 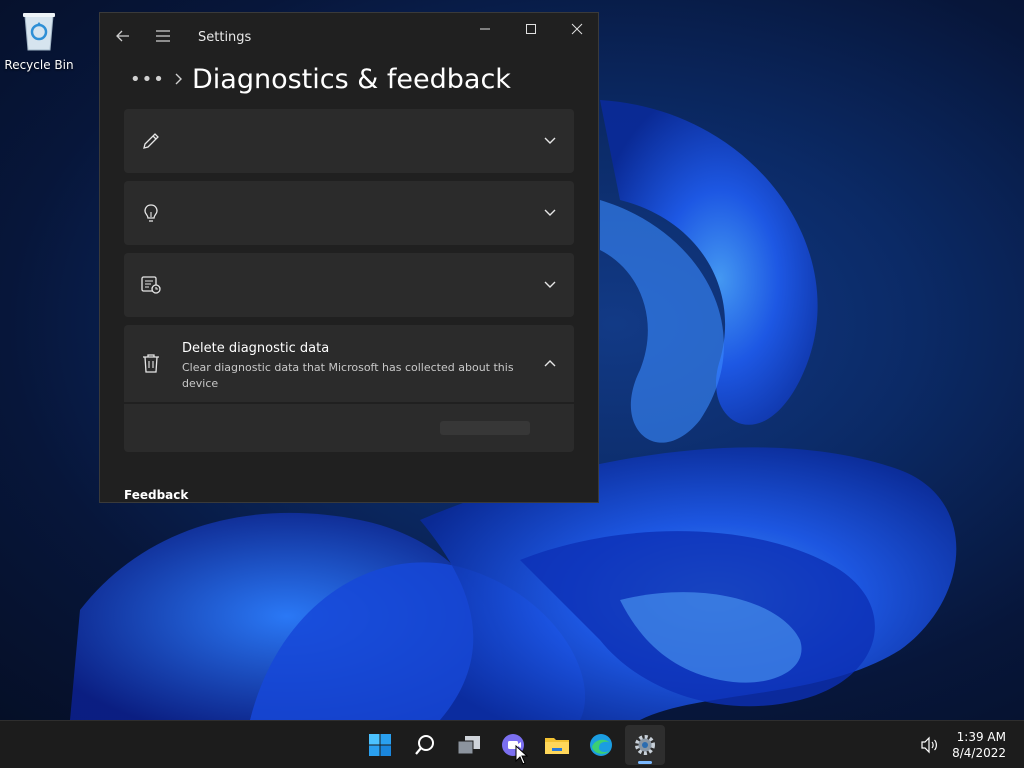 I want to click on settings-card-tailored-experiences, so click(x=349, y=213).